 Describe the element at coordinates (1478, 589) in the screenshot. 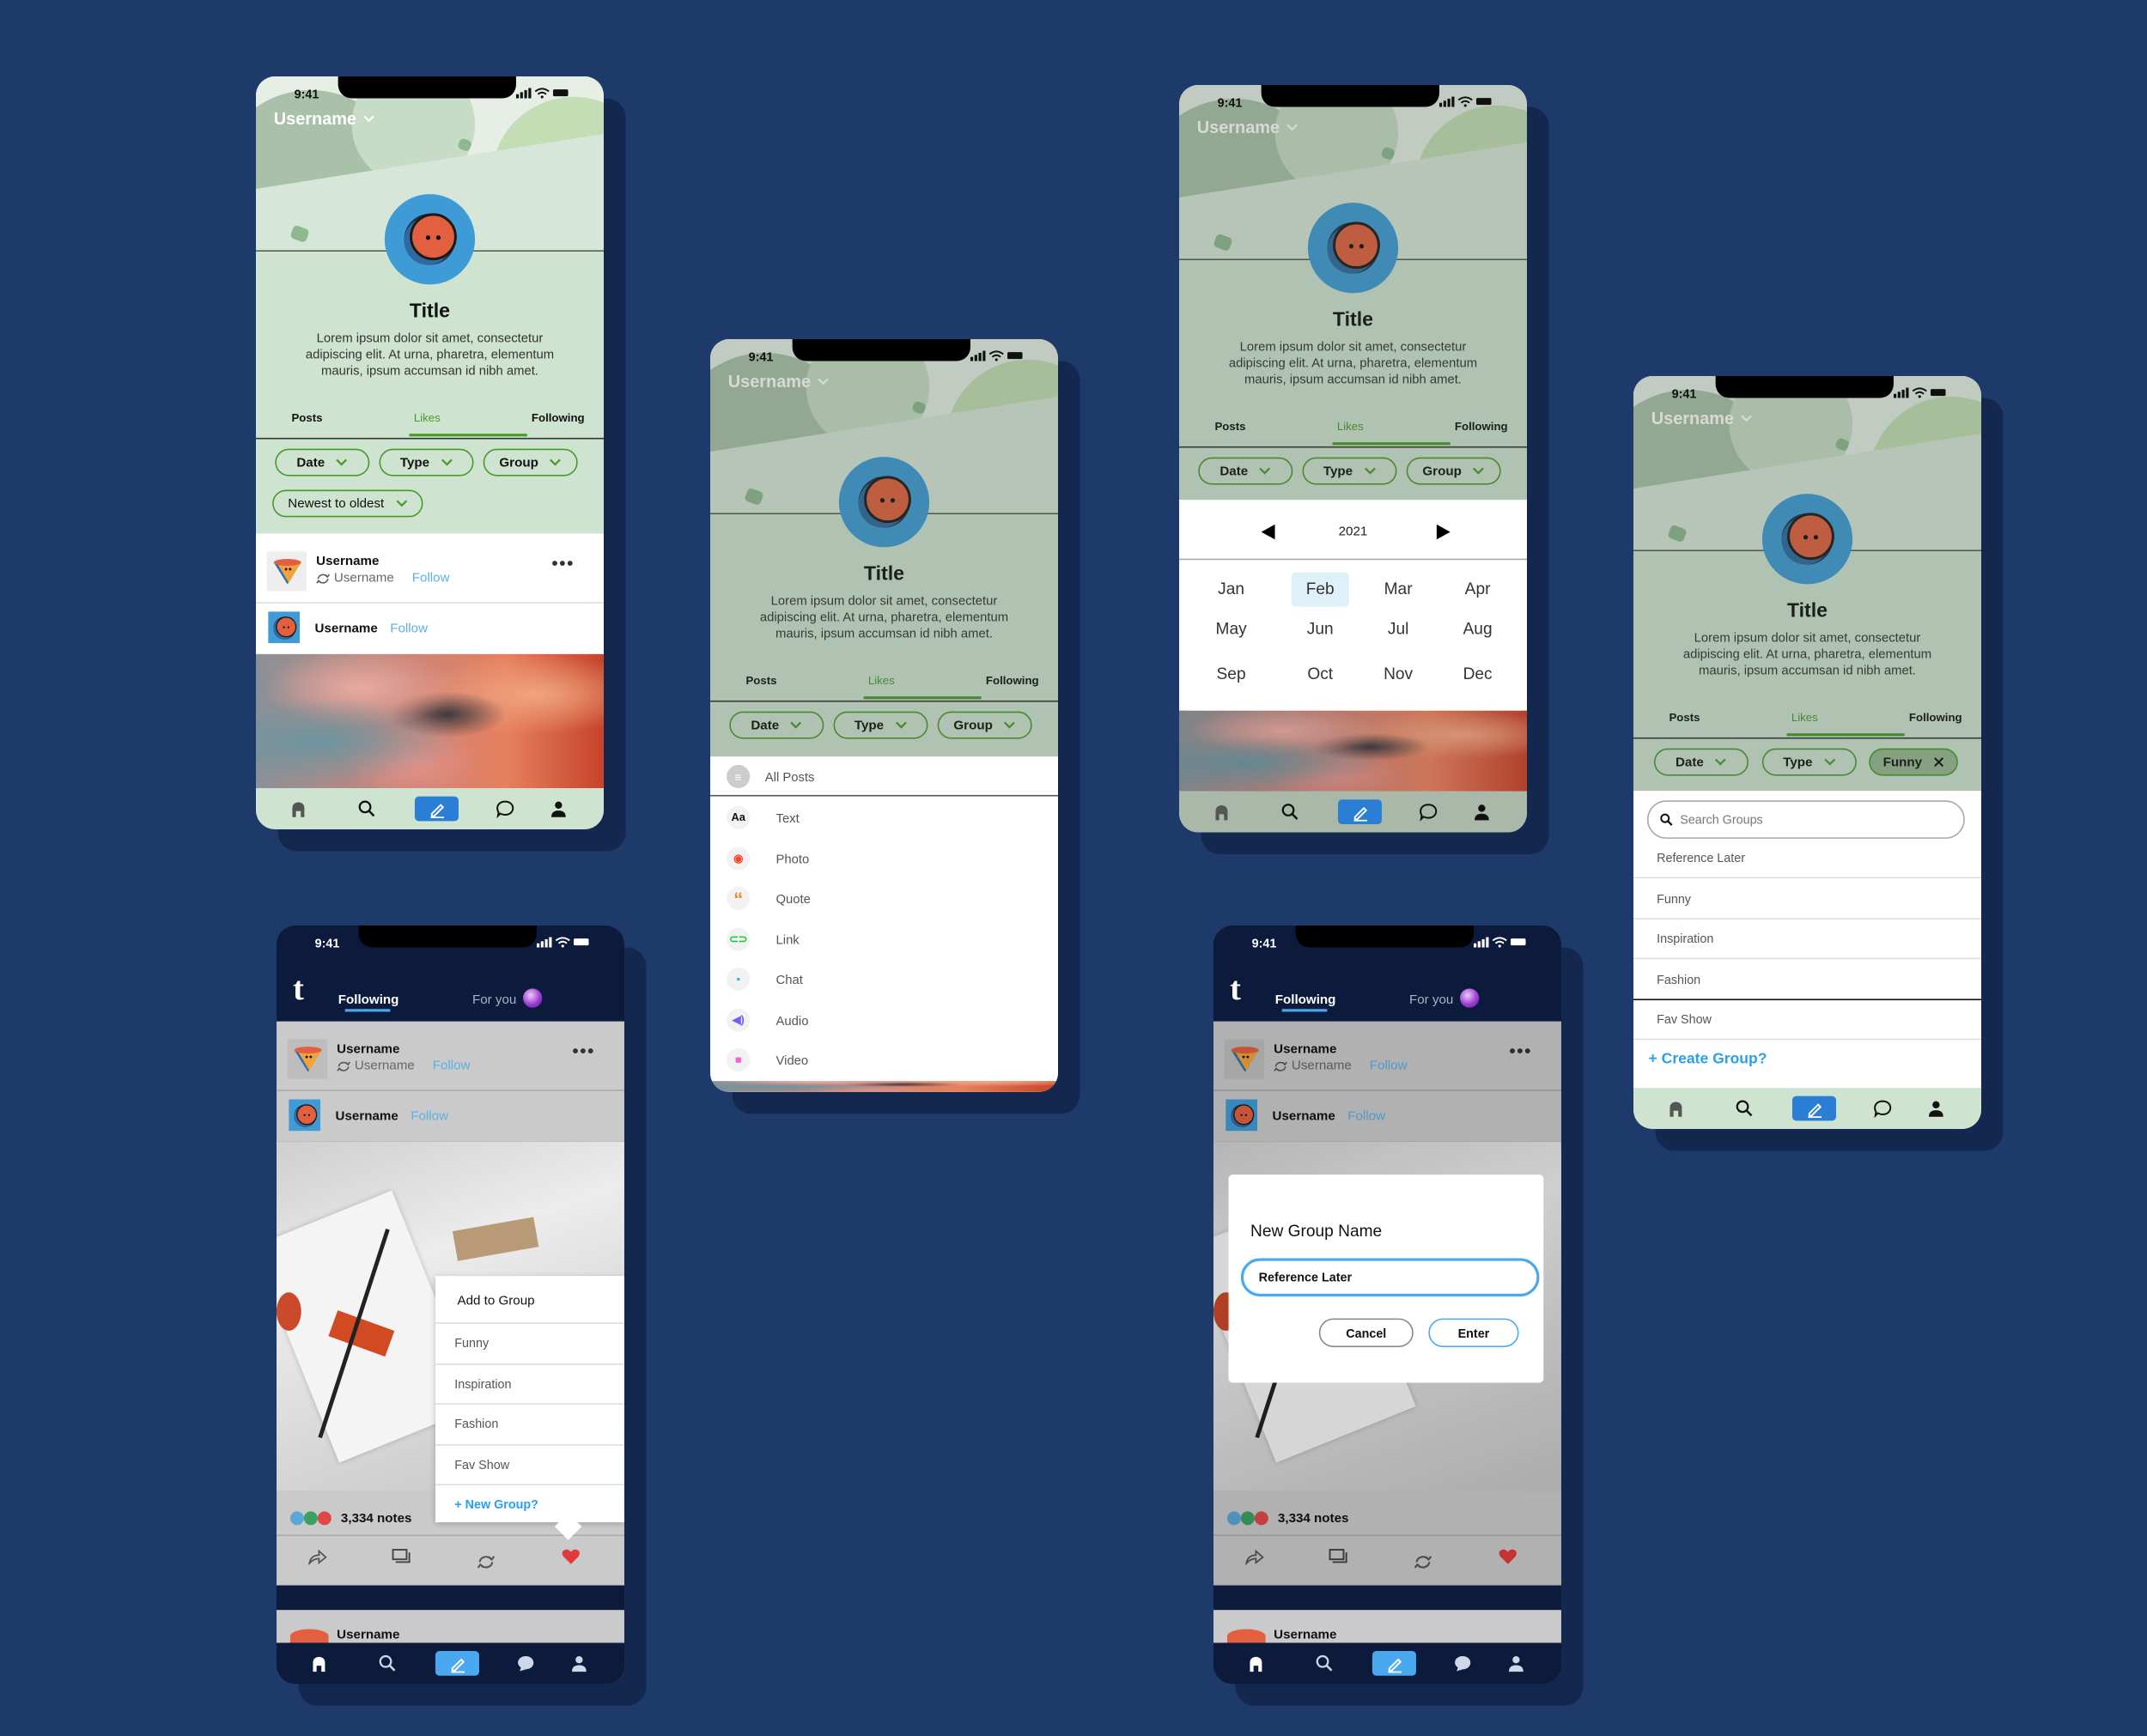

I see `month-apr: Apr` at that location.